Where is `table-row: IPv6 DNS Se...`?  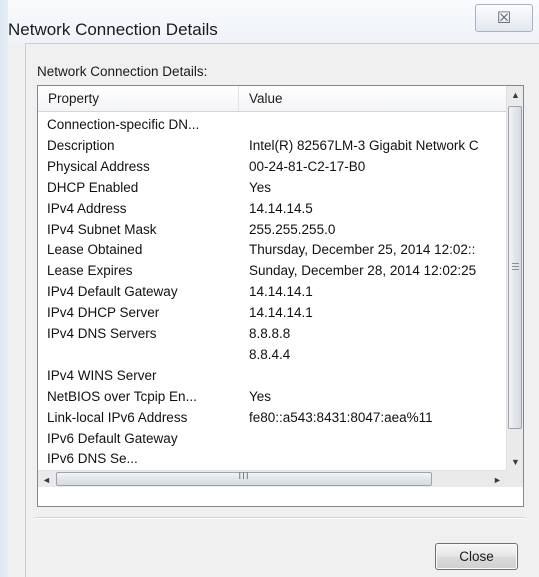
table-row: IPv6 DNS Se... is located at coordinates (272, 459).